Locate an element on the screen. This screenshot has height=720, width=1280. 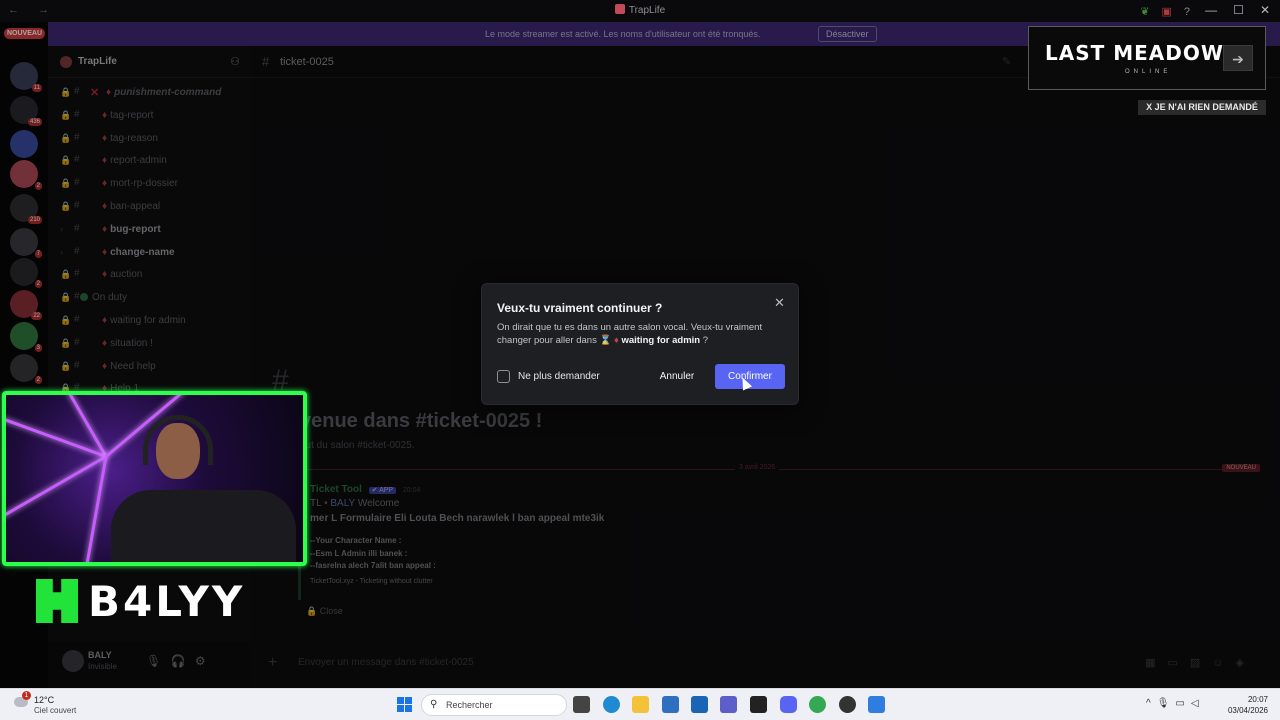
taskbar-search: ⚲ Rechercher is located at coordinates (494, 705).